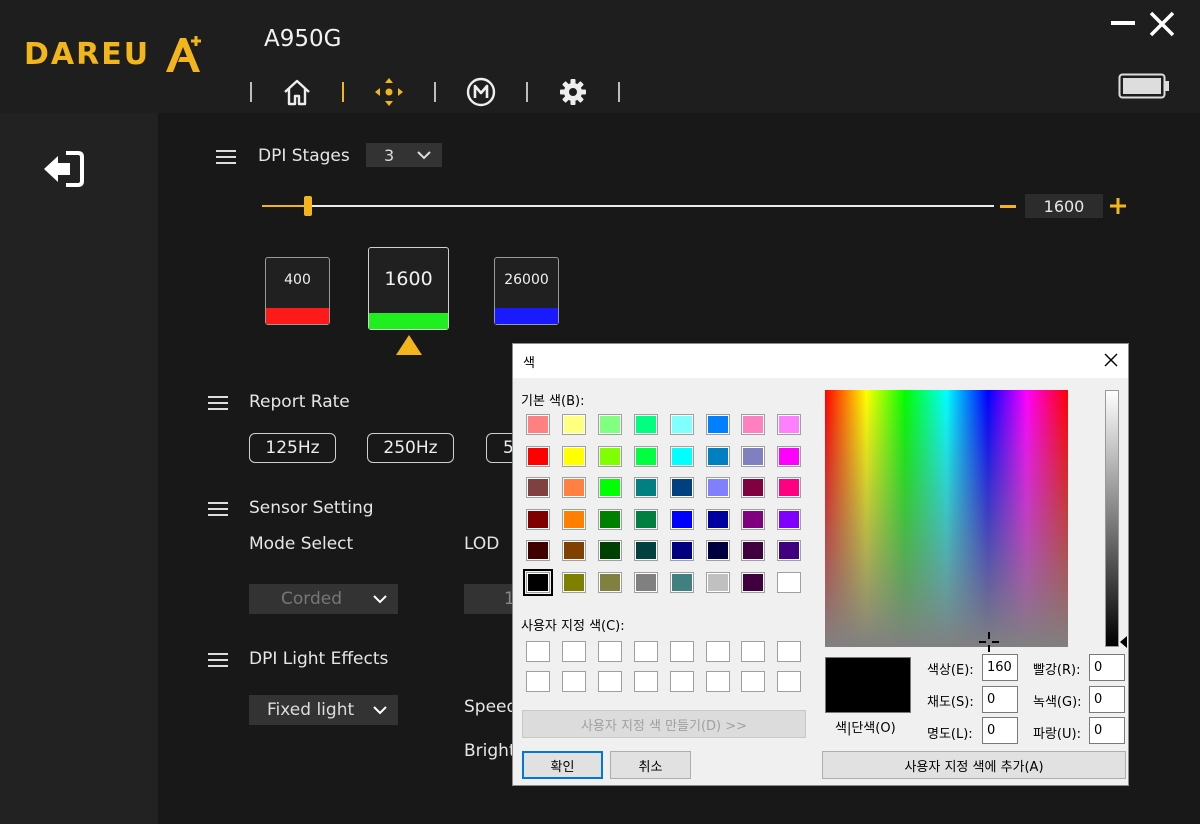 The height and width of the screenshot is (824, 1200). I want to click on dpi-slider-thumb, so click(308, 206).